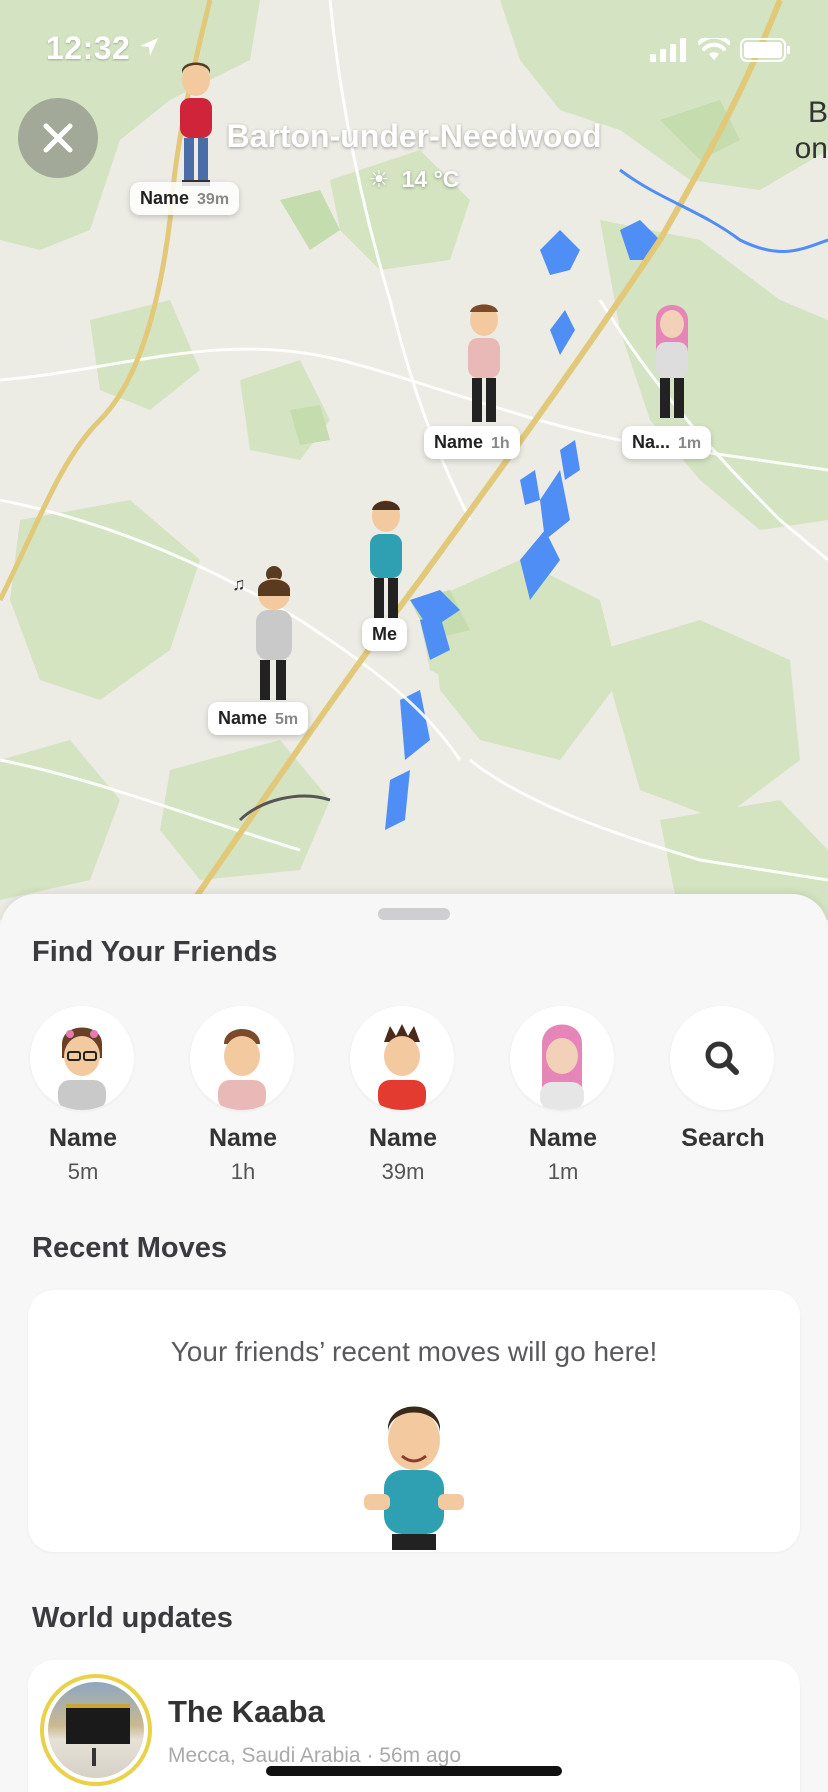 This screenshot has height=1792, width=828. I want to click on temperature: 14 °C, so click(430, 179).